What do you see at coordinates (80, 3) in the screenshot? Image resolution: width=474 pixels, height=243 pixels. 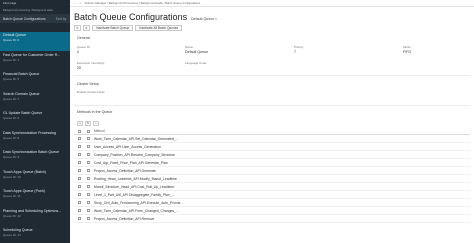 I see `home-icon: ⌂` at bounding box center [80, 3].